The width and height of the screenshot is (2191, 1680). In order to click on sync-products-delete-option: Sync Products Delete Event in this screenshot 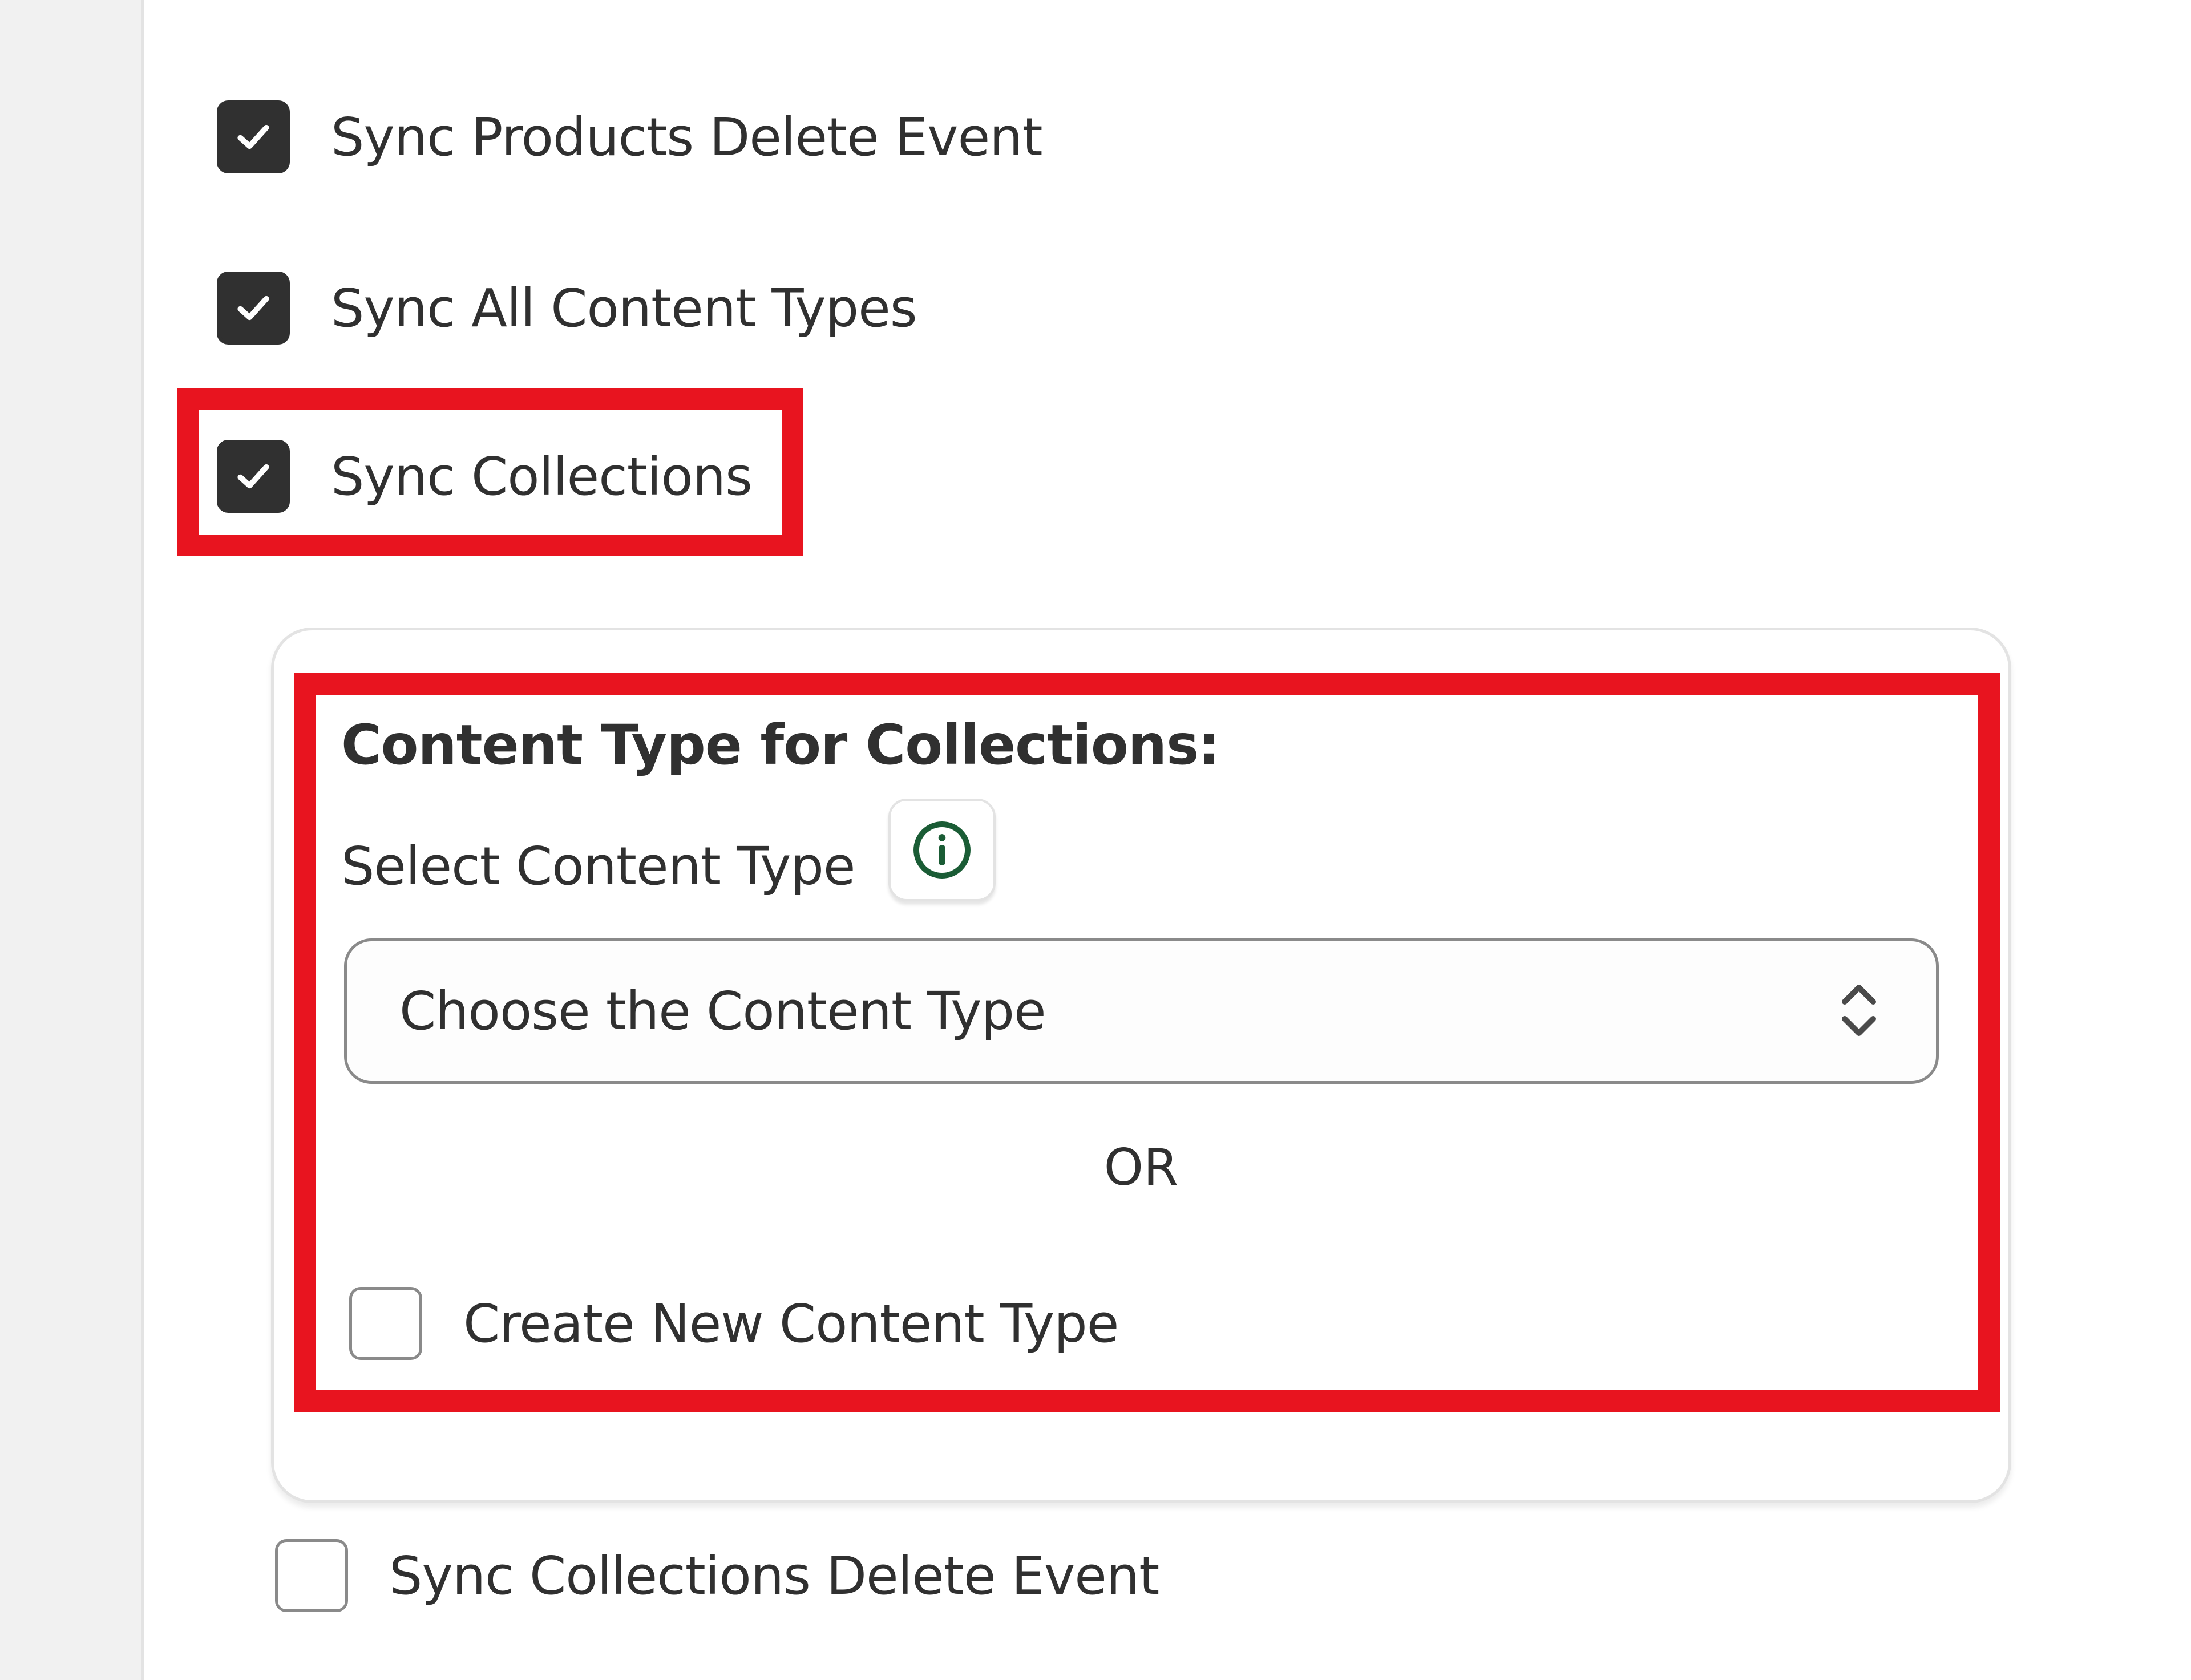, I will do `click(630, 137)`.